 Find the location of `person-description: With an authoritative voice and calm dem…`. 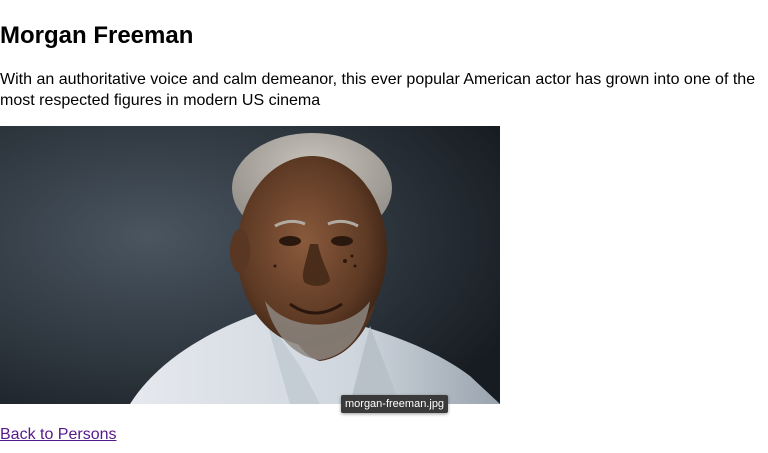

person-description: With an authoritative voice and calm dem… is located at coordinates (378, 90).